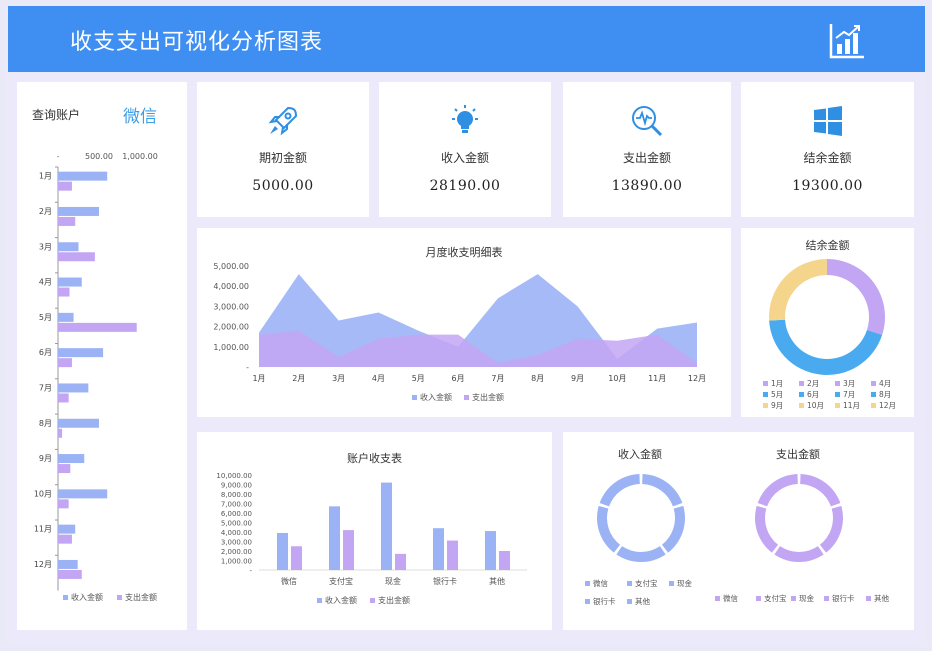 The image size is (932, 651). Describe the element at coordinates (236, 524) in the screenshot. I see `tick-label: 5,000.00` at that location.